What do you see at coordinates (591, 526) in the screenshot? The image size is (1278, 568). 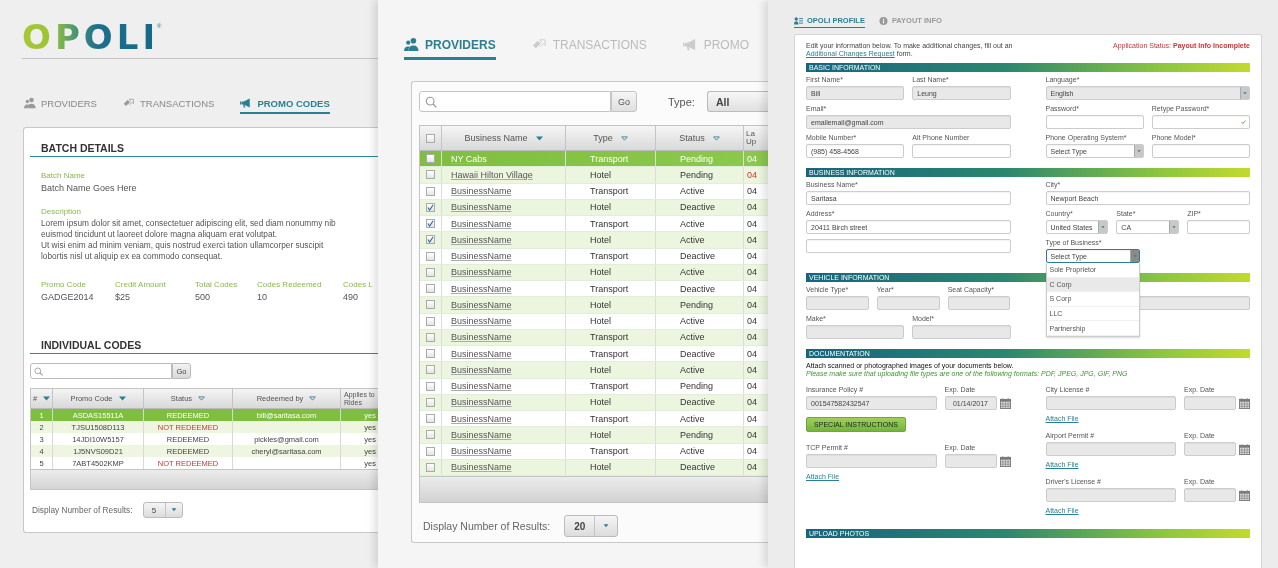 I see `results-select: 20` at bounding box center [591, 526].